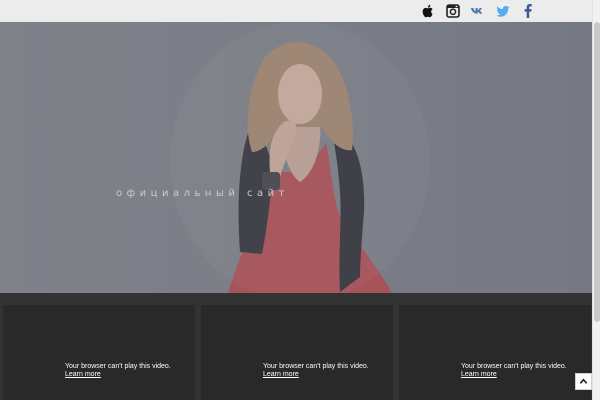  I want to click on back-to-top-button, so click(583, 381).